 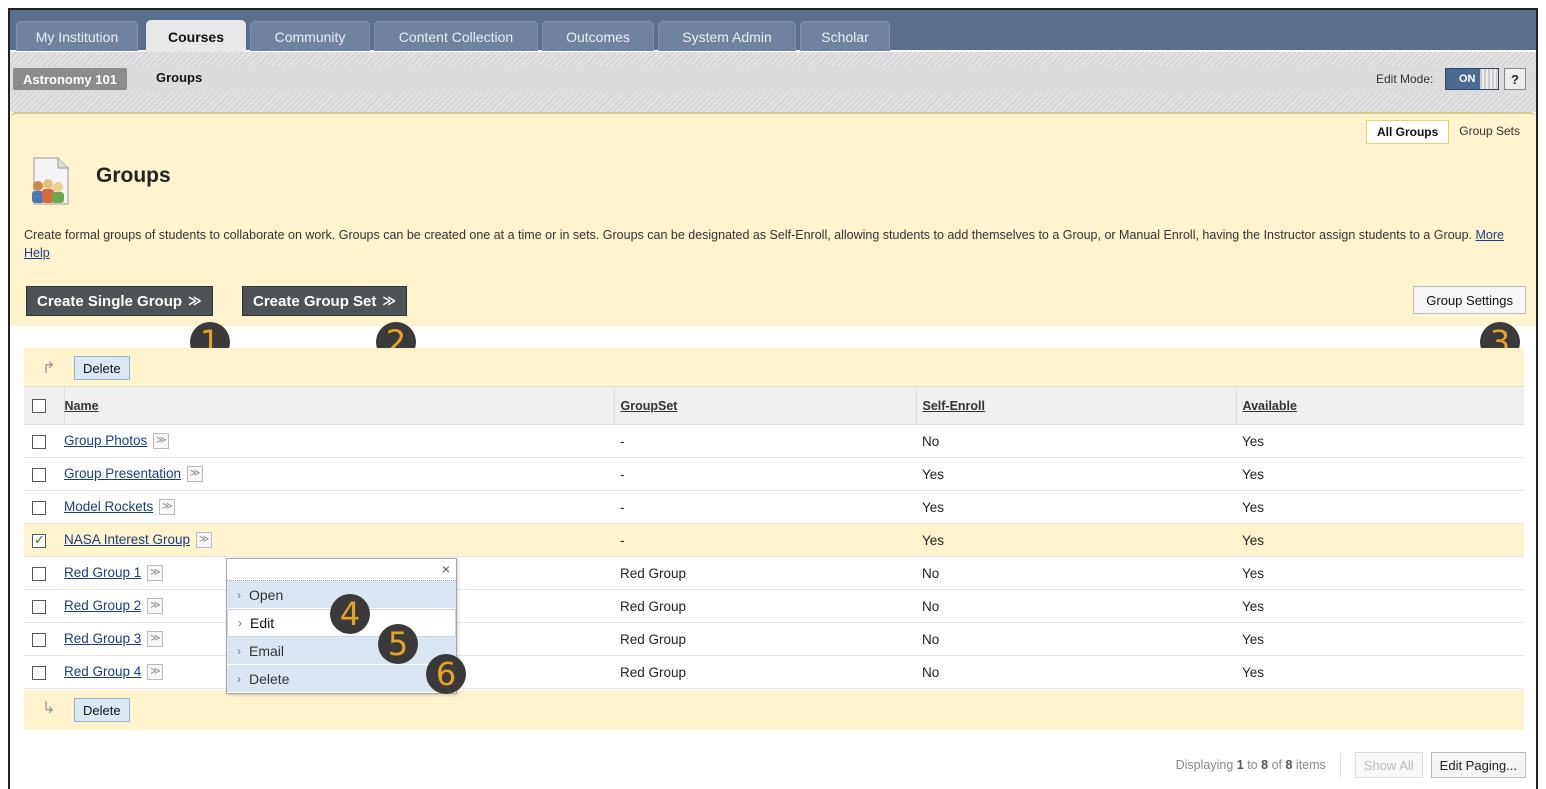 I want to click on view-tabs: All Groups Group Sets, so click(x=1447, y=132).